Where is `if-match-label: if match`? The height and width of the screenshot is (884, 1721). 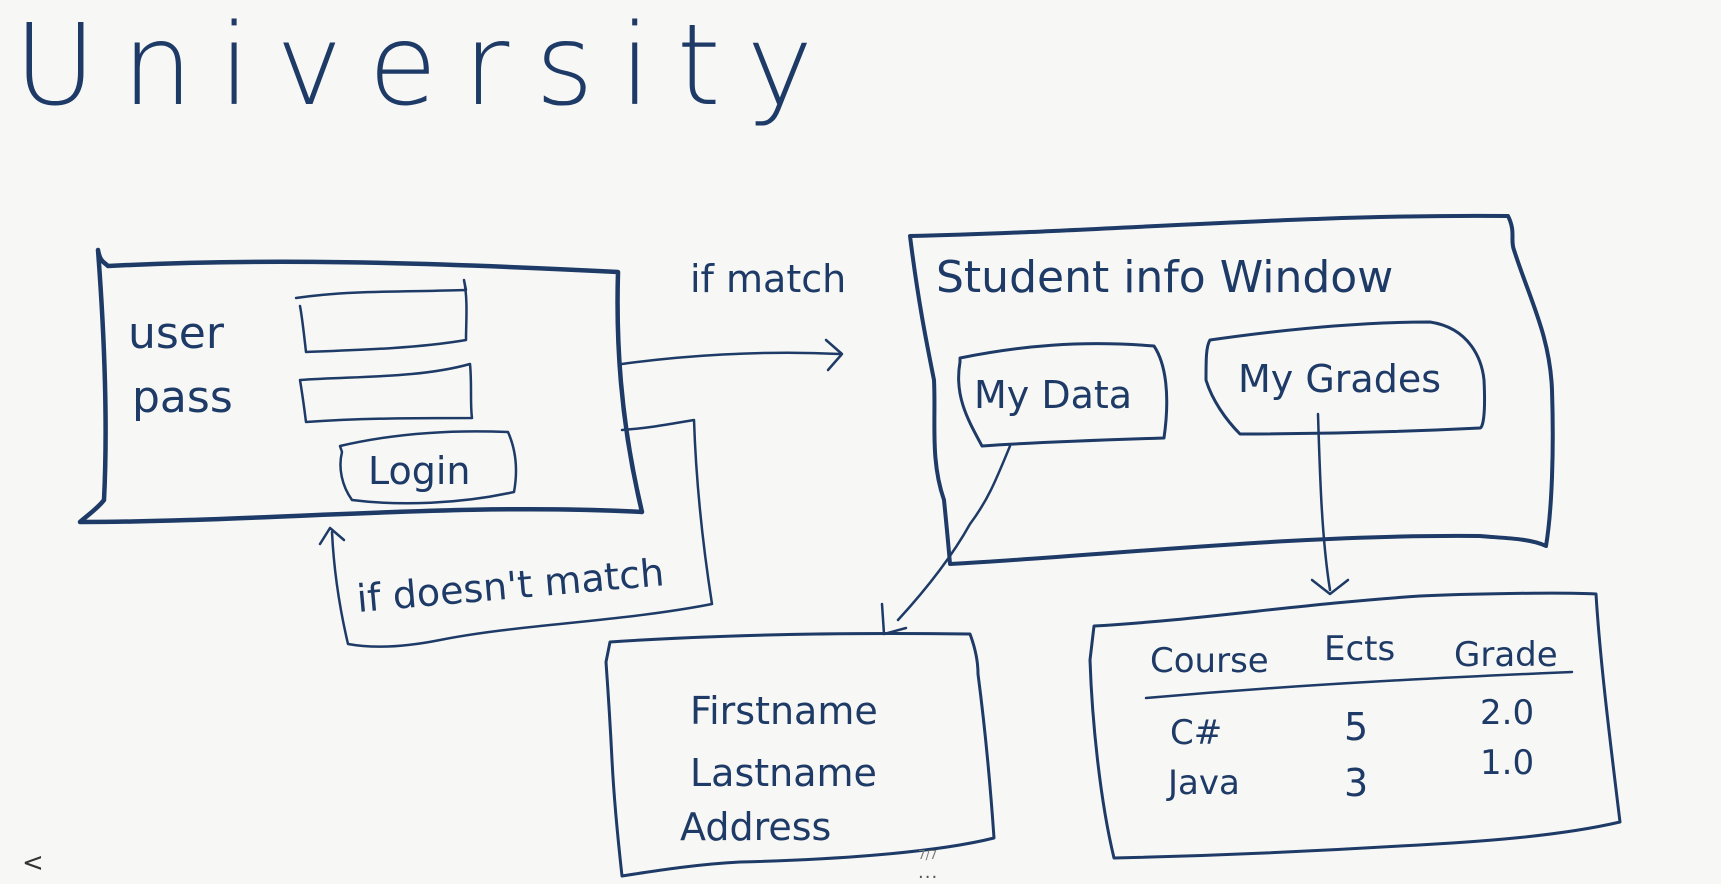 if-match-label: if match is located at coordinates (768, 279).